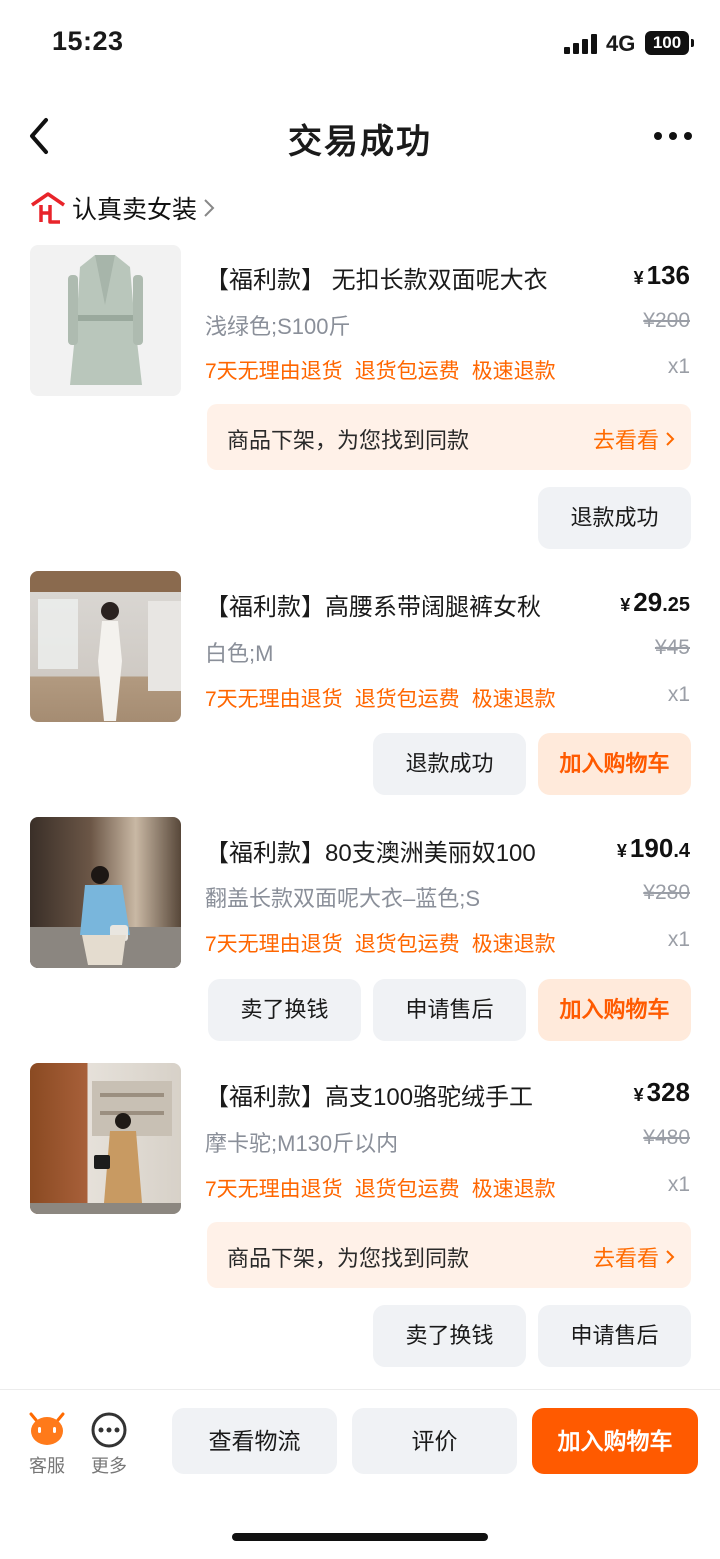 The image size is (720, 1559). I want to click on review-button: 评价, so click(434, 1441).